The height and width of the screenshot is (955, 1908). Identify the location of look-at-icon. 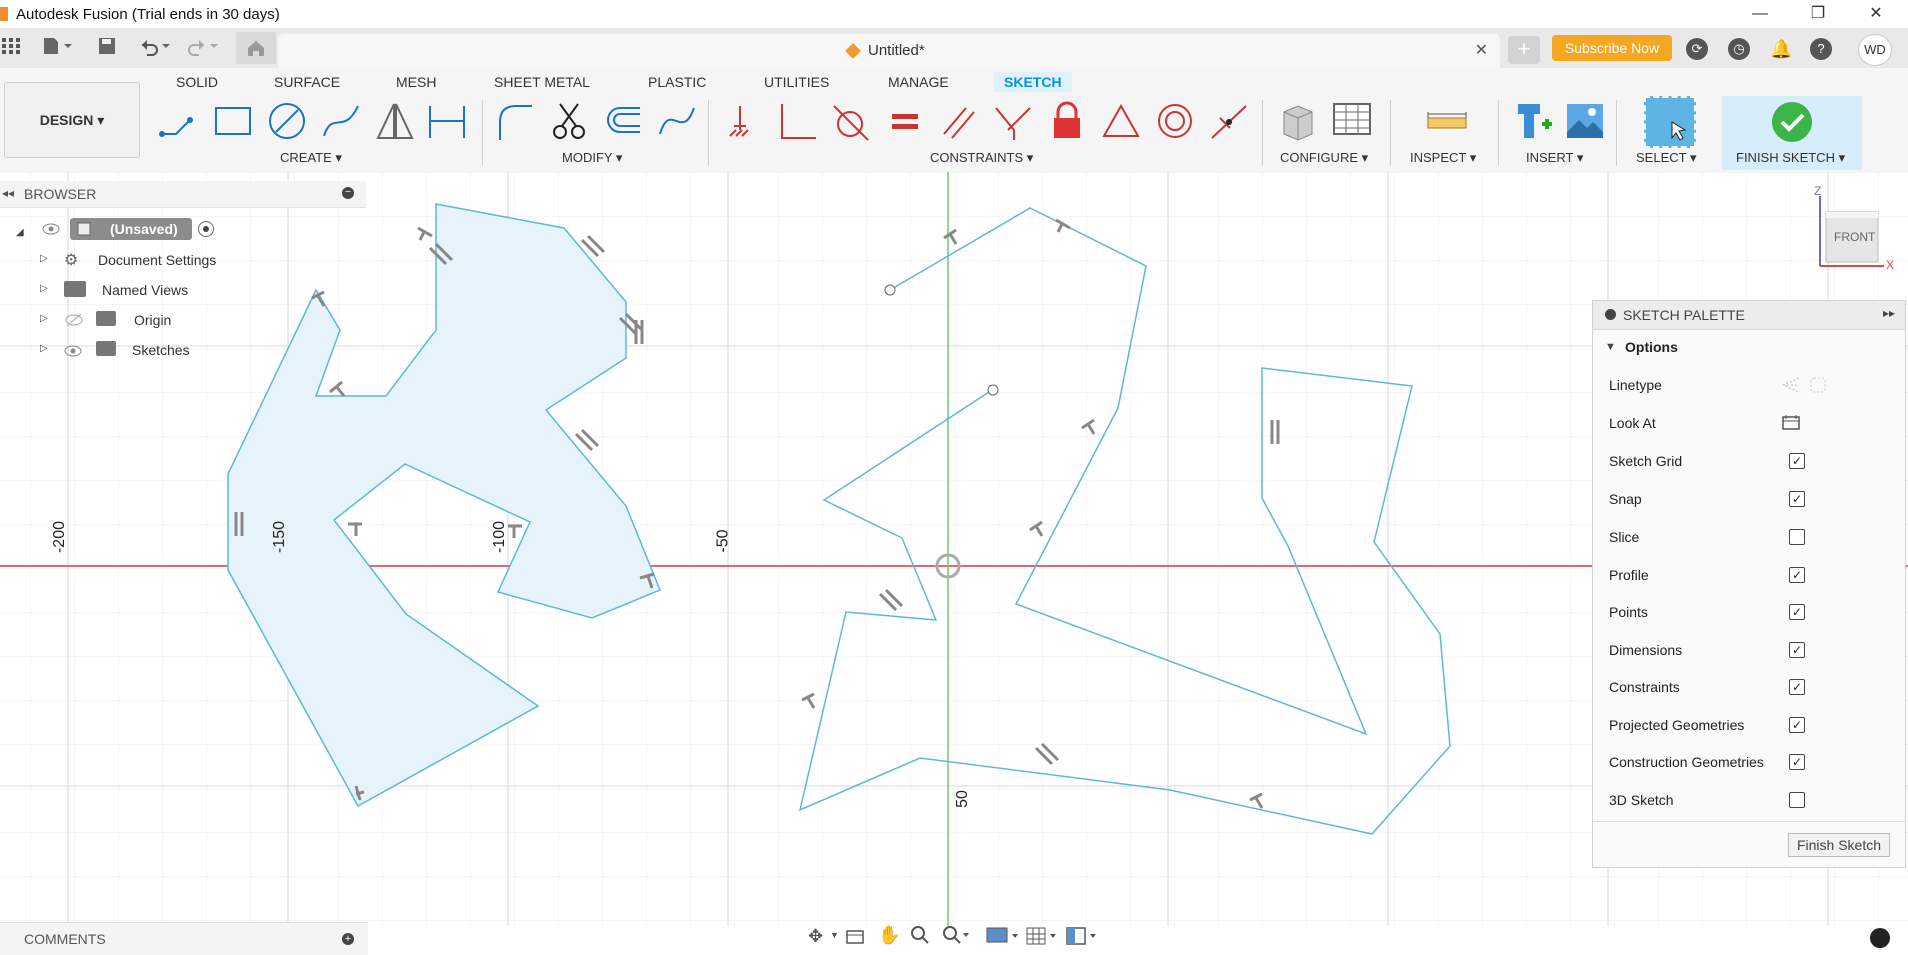
(1791, 423).